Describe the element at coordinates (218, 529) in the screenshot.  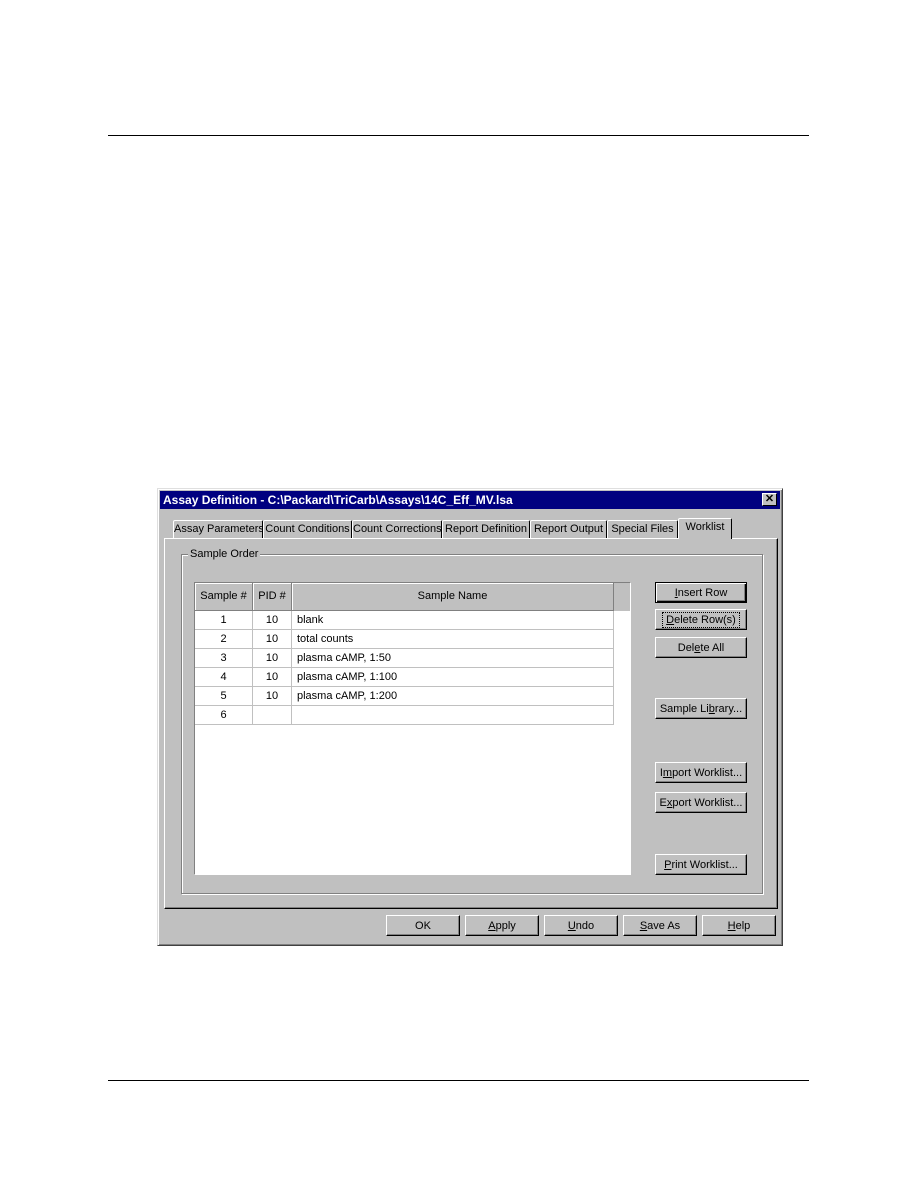
I see `tab-assay-parameters: Assay Parameters` at that location.